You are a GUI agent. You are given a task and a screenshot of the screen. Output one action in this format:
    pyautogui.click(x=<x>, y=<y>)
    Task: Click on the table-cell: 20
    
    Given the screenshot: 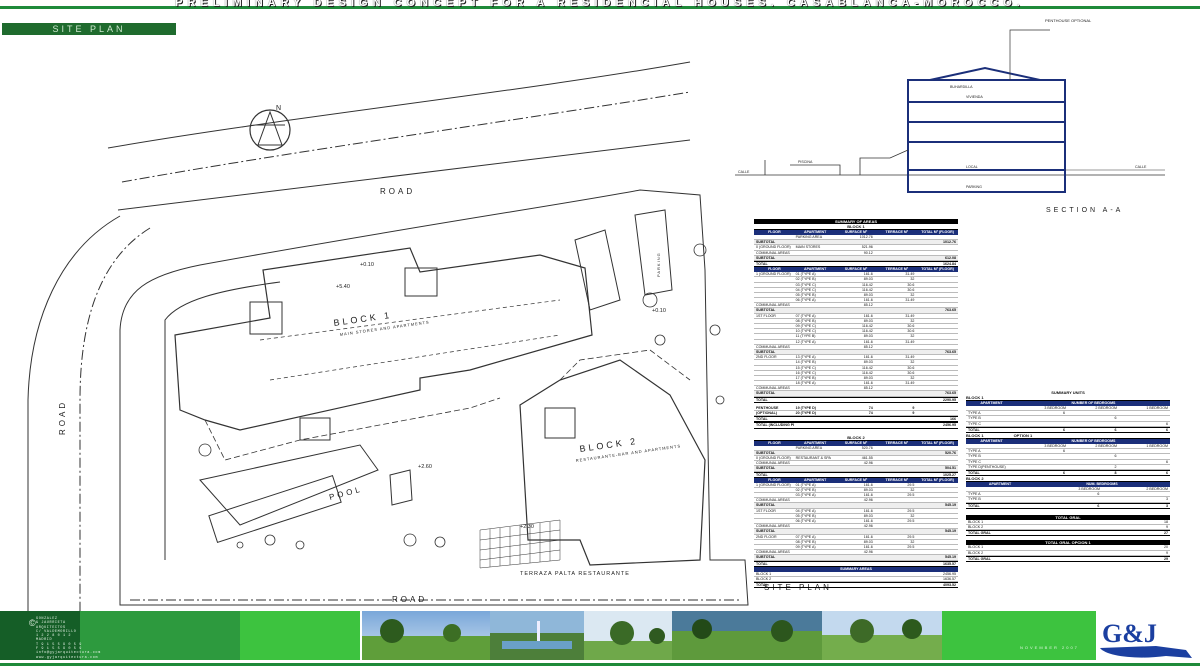 What is the action you would take?
    pyautogui.click(x=1166, y=547)
    